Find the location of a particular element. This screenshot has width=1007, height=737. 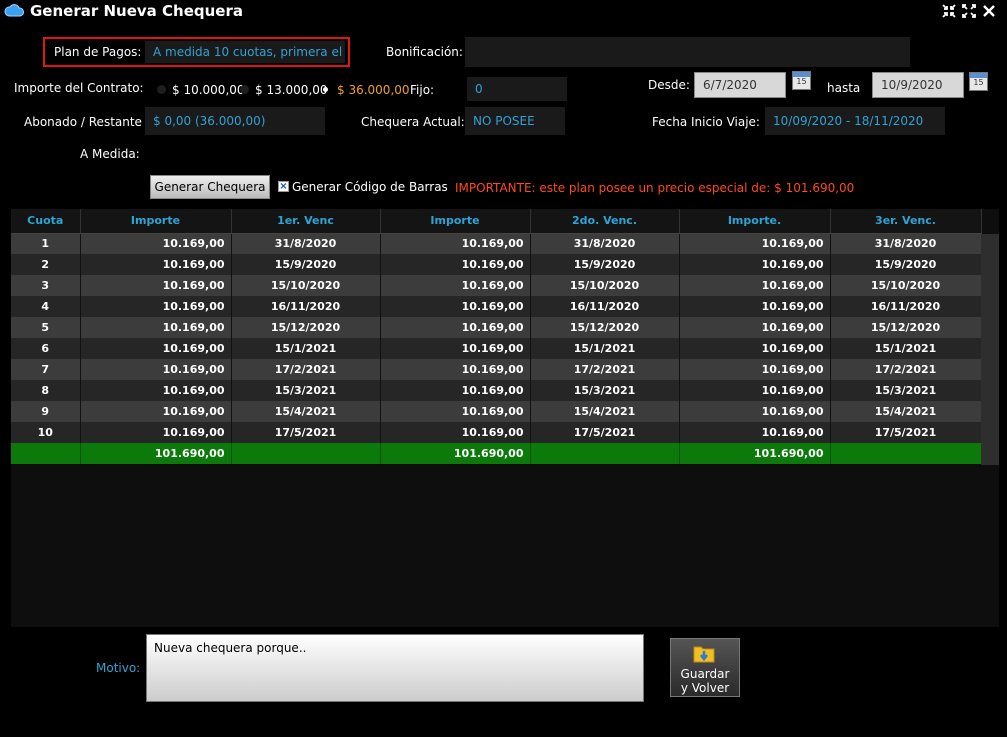

restore-icon is located at coordinates (949, 11).